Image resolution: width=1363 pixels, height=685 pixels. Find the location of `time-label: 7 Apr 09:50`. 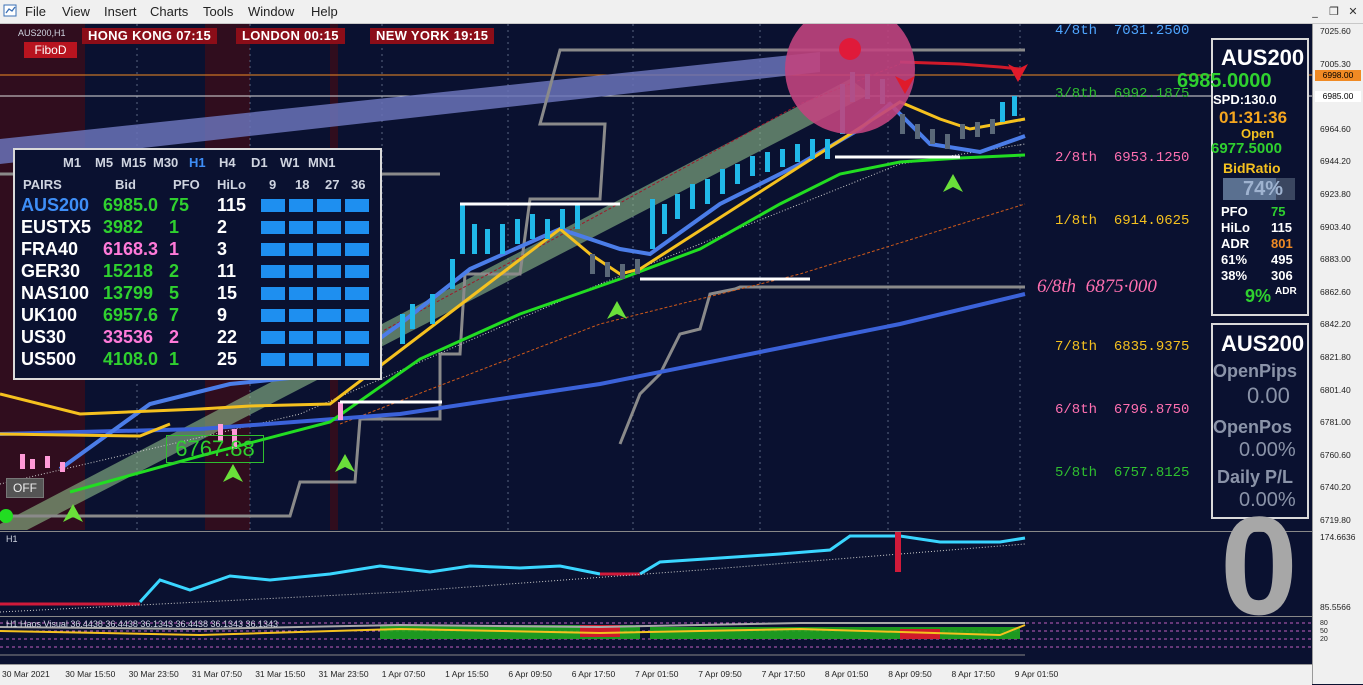

time-label: 7 Apr 09:50 is located at coordinates (720, 674).